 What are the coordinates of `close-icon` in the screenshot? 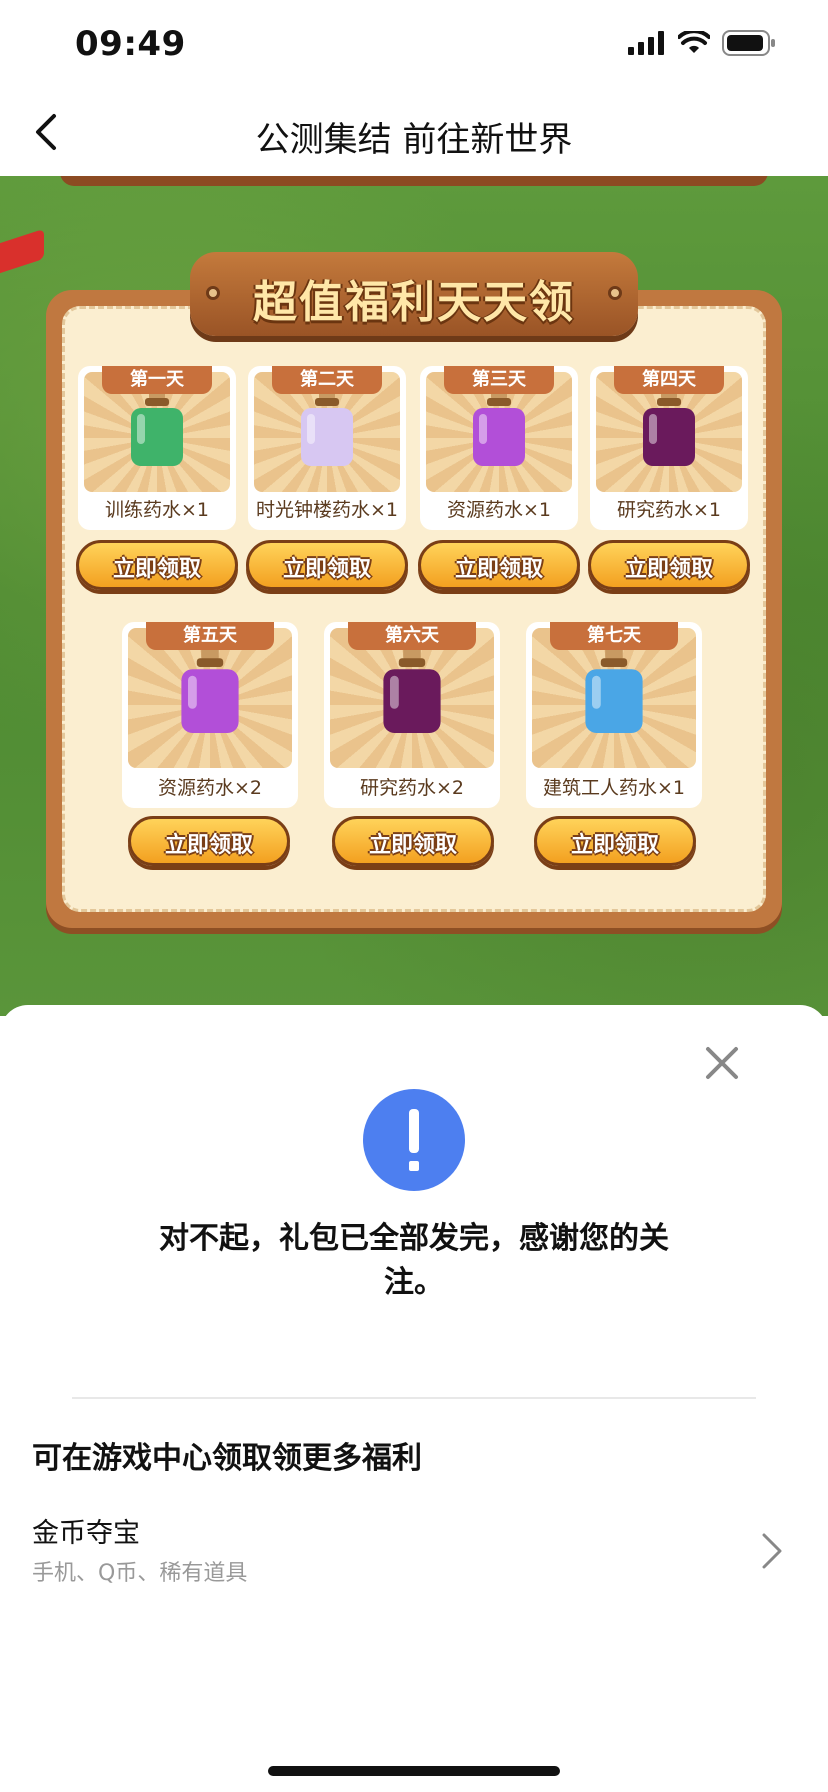 It's located at (722, 1063).